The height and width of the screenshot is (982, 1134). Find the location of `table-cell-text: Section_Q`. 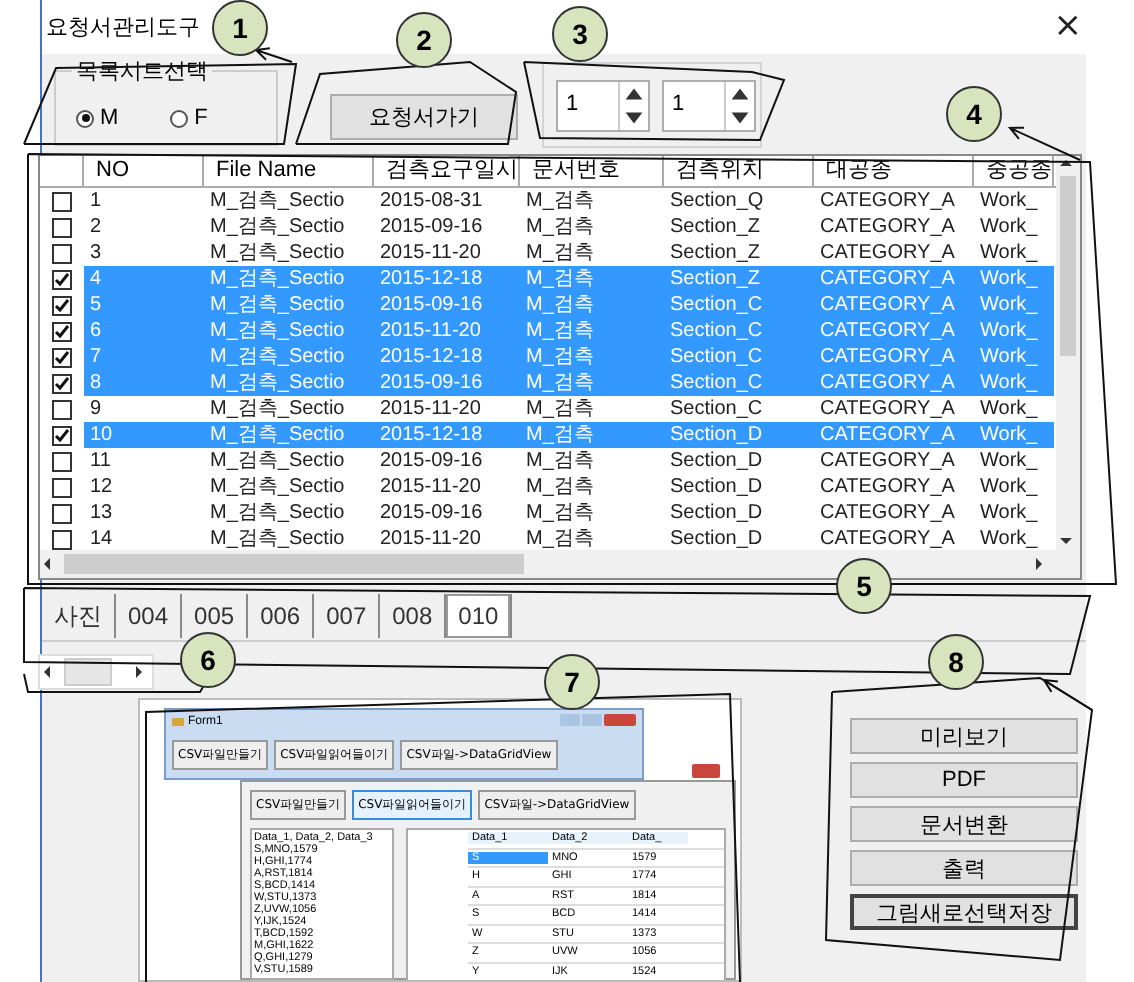

table-cell-text: Section_Q is located at coordinates (717, 201).